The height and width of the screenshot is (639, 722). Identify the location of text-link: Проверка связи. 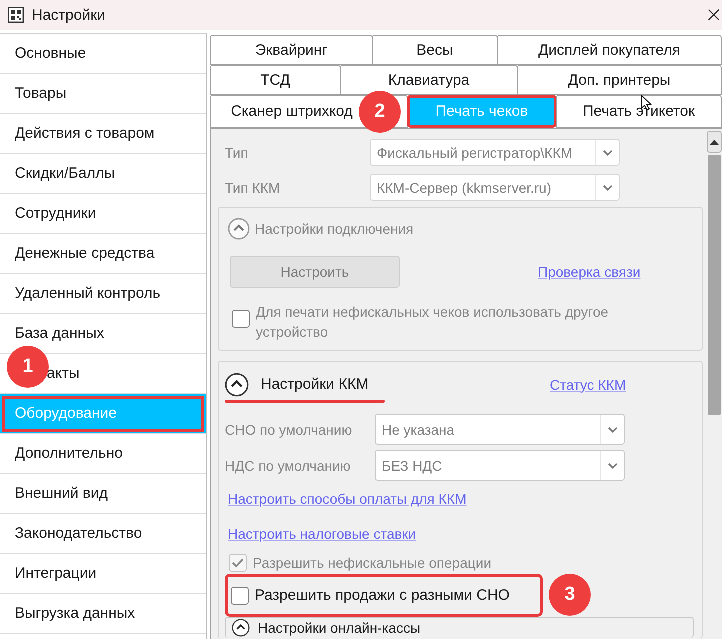
(589, 272).